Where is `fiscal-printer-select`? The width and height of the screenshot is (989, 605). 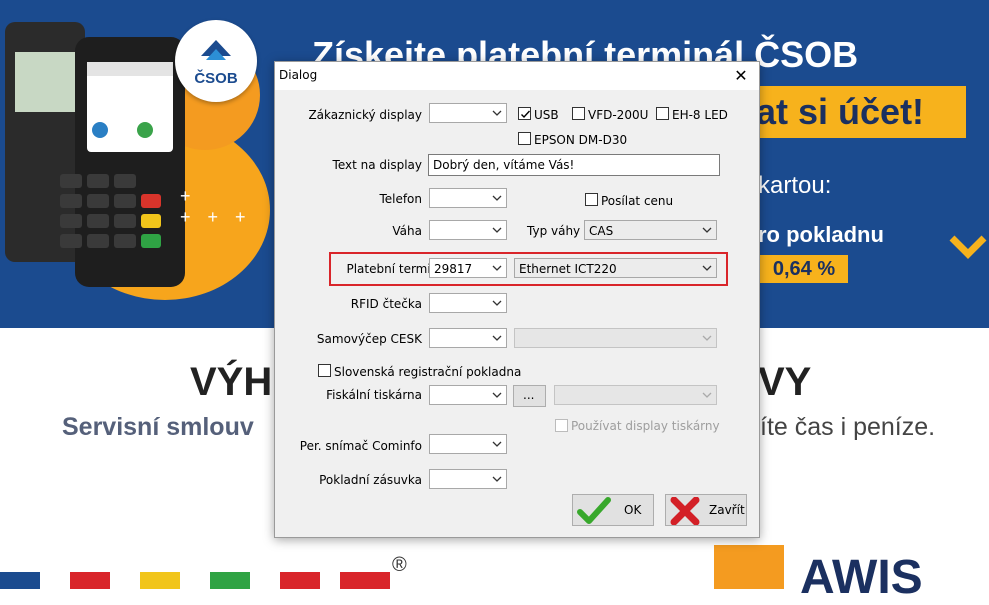 fiscal-printer-select is located at coordinates (468, 395).